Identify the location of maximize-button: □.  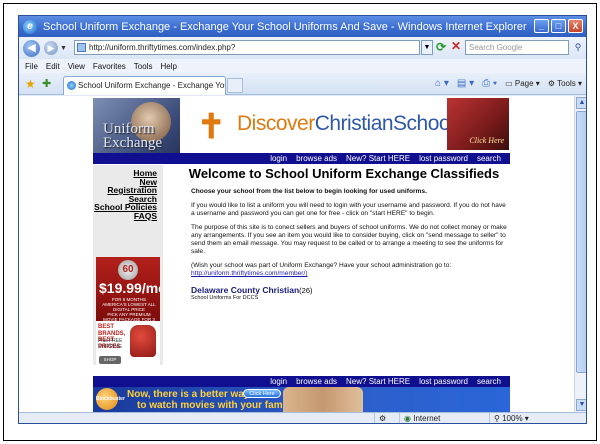
(558, 26).